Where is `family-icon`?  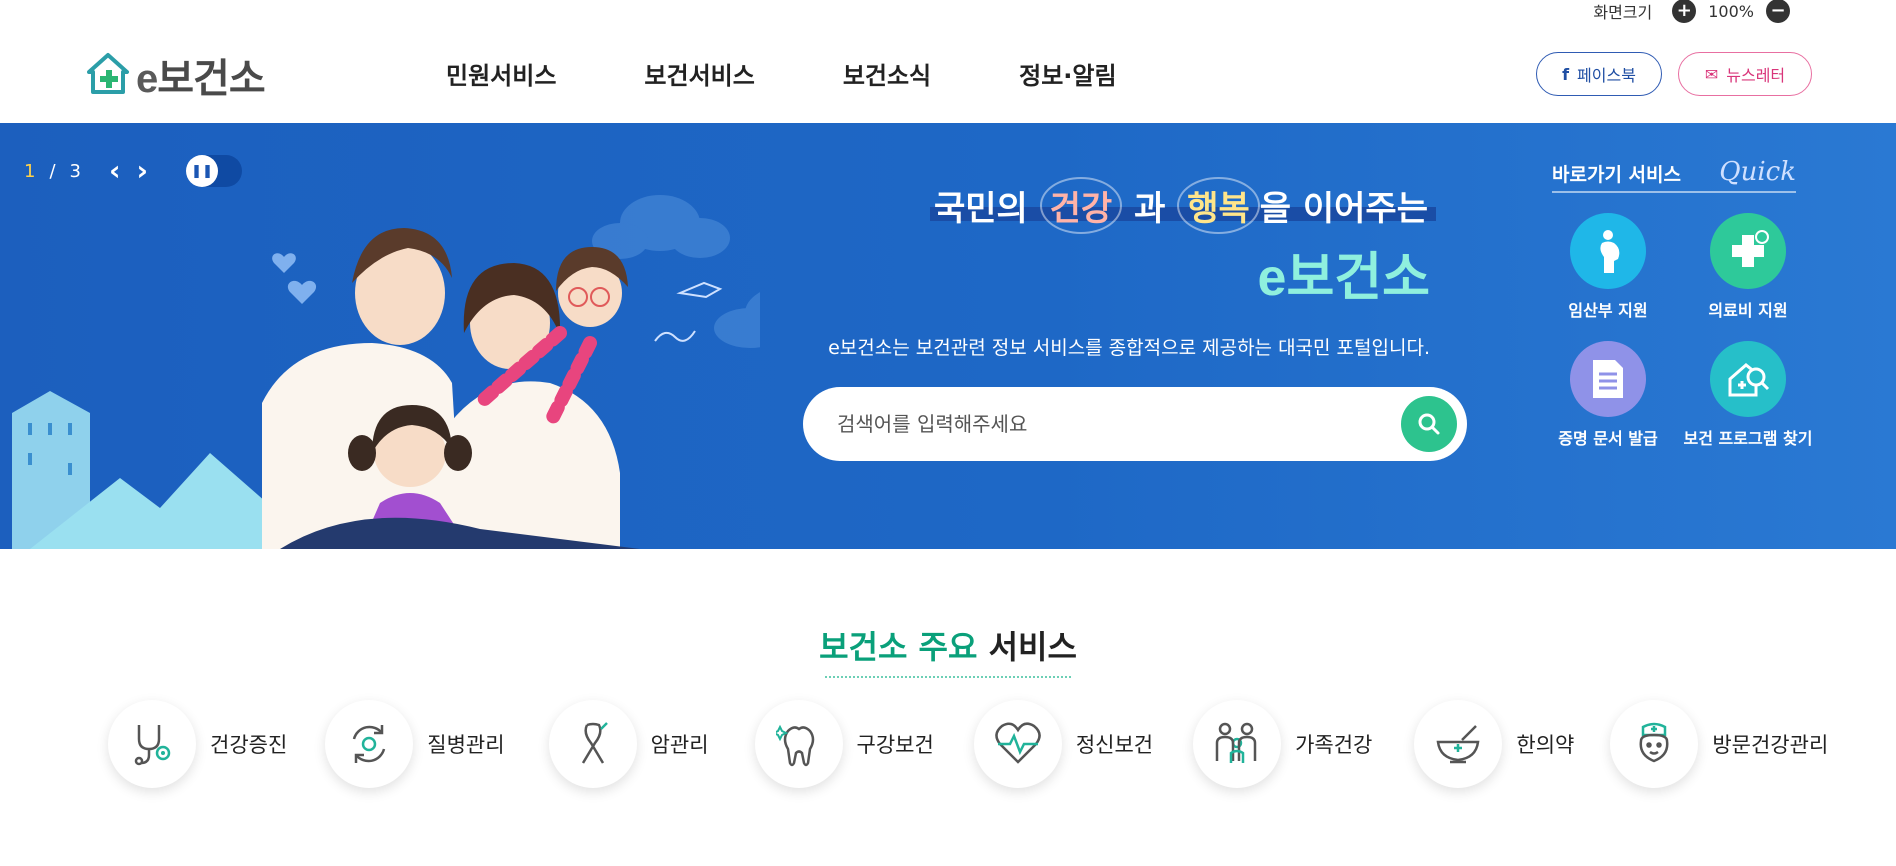
family-icon is located at coordinates (1237, 744).